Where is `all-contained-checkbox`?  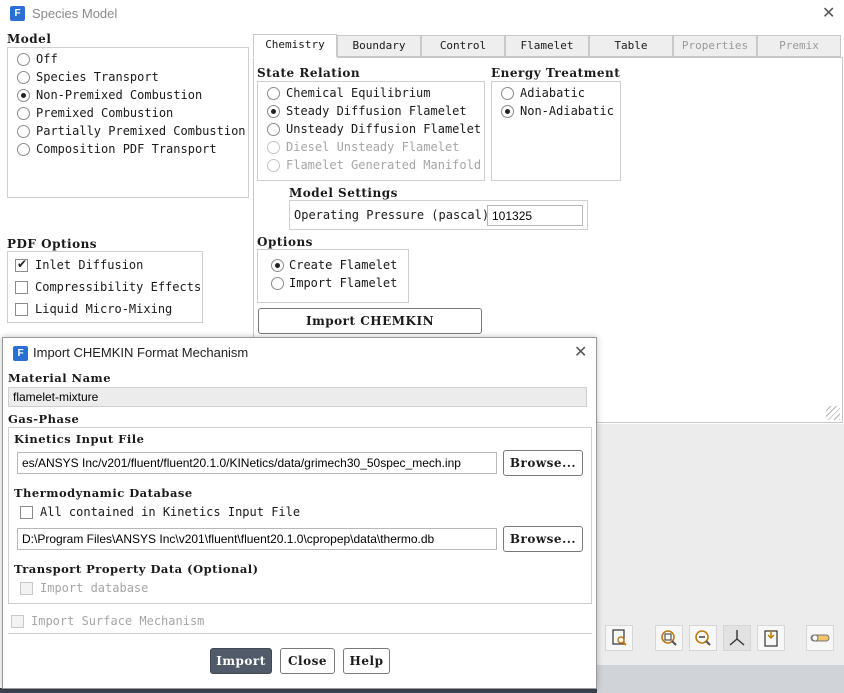
all-contained-checkbox is located at coordinates (26, 512).